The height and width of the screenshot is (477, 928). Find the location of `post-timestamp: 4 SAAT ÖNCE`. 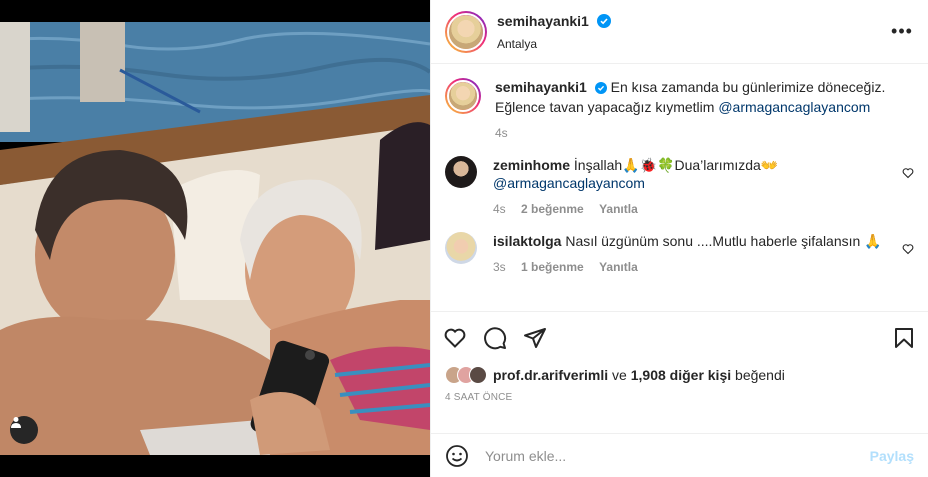

post-timestamp: 4 SAAT ÖNCE is located at coordinates (679, 400).